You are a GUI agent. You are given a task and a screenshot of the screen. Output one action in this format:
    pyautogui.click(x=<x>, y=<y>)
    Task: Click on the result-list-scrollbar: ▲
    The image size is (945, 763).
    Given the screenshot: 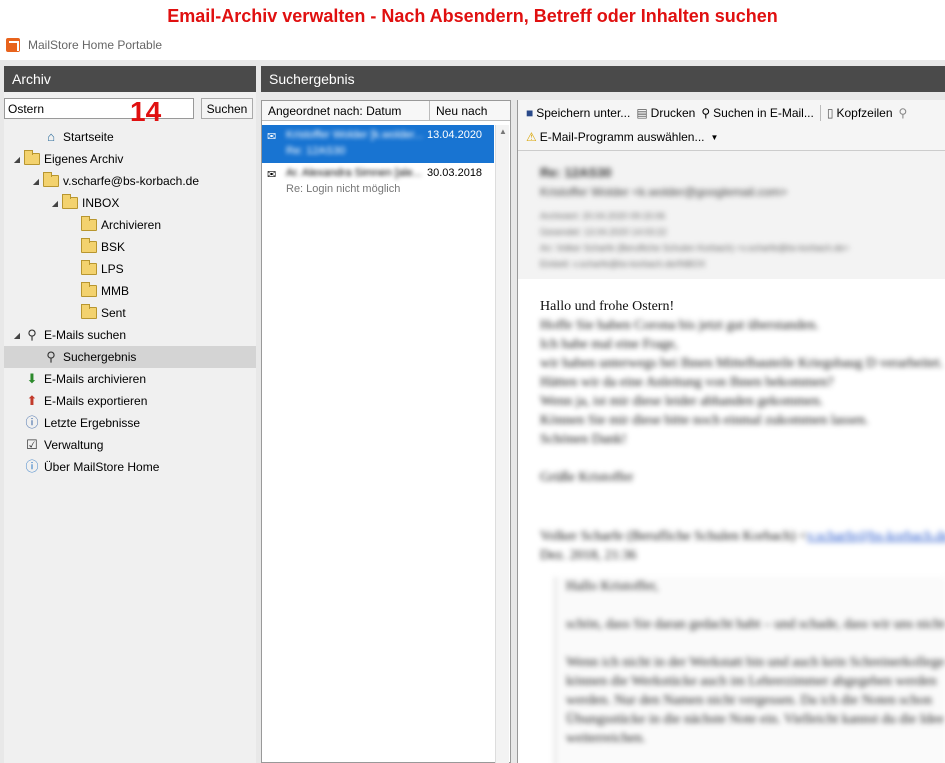 What is the action you would take?
    pyautogui.click(x=502, y=444)
    